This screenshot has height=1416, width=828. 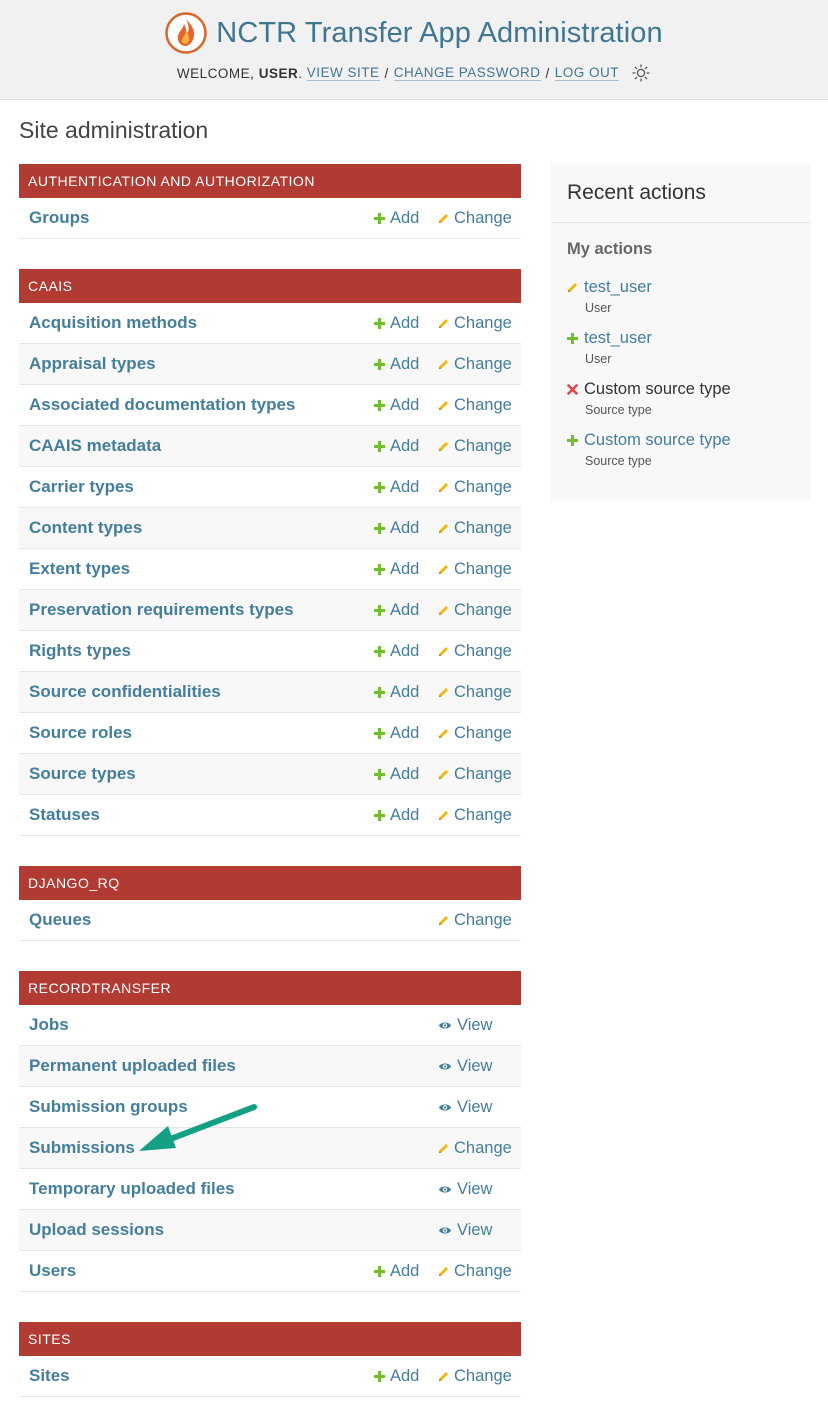 What do you see at coordinates (96, 1230) in the screenshot?
I see `model-link: Upload sessions` at bounding box center [96, 1230].